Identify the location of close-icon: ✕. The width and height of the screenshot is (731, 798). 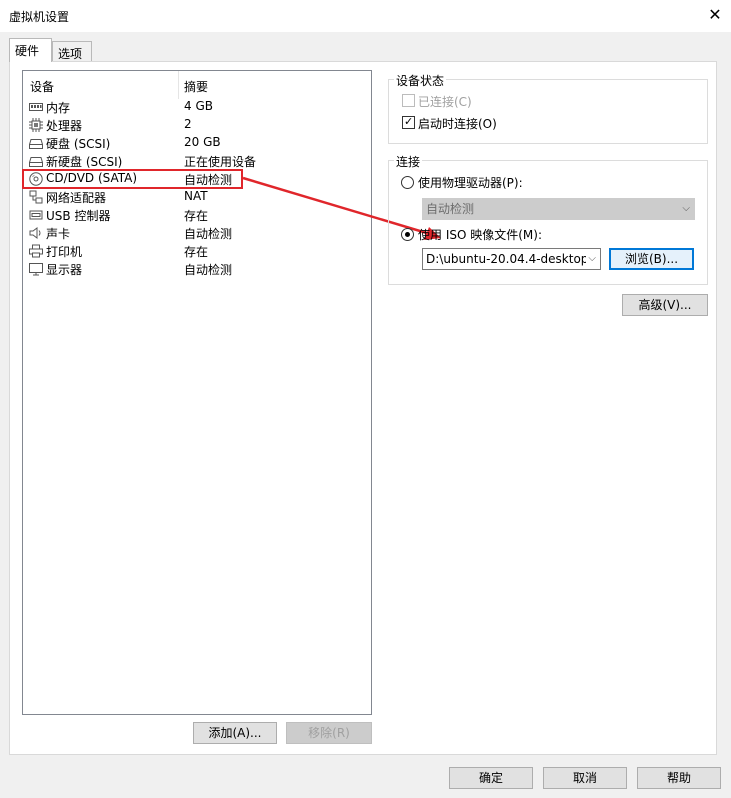
(715, 15).